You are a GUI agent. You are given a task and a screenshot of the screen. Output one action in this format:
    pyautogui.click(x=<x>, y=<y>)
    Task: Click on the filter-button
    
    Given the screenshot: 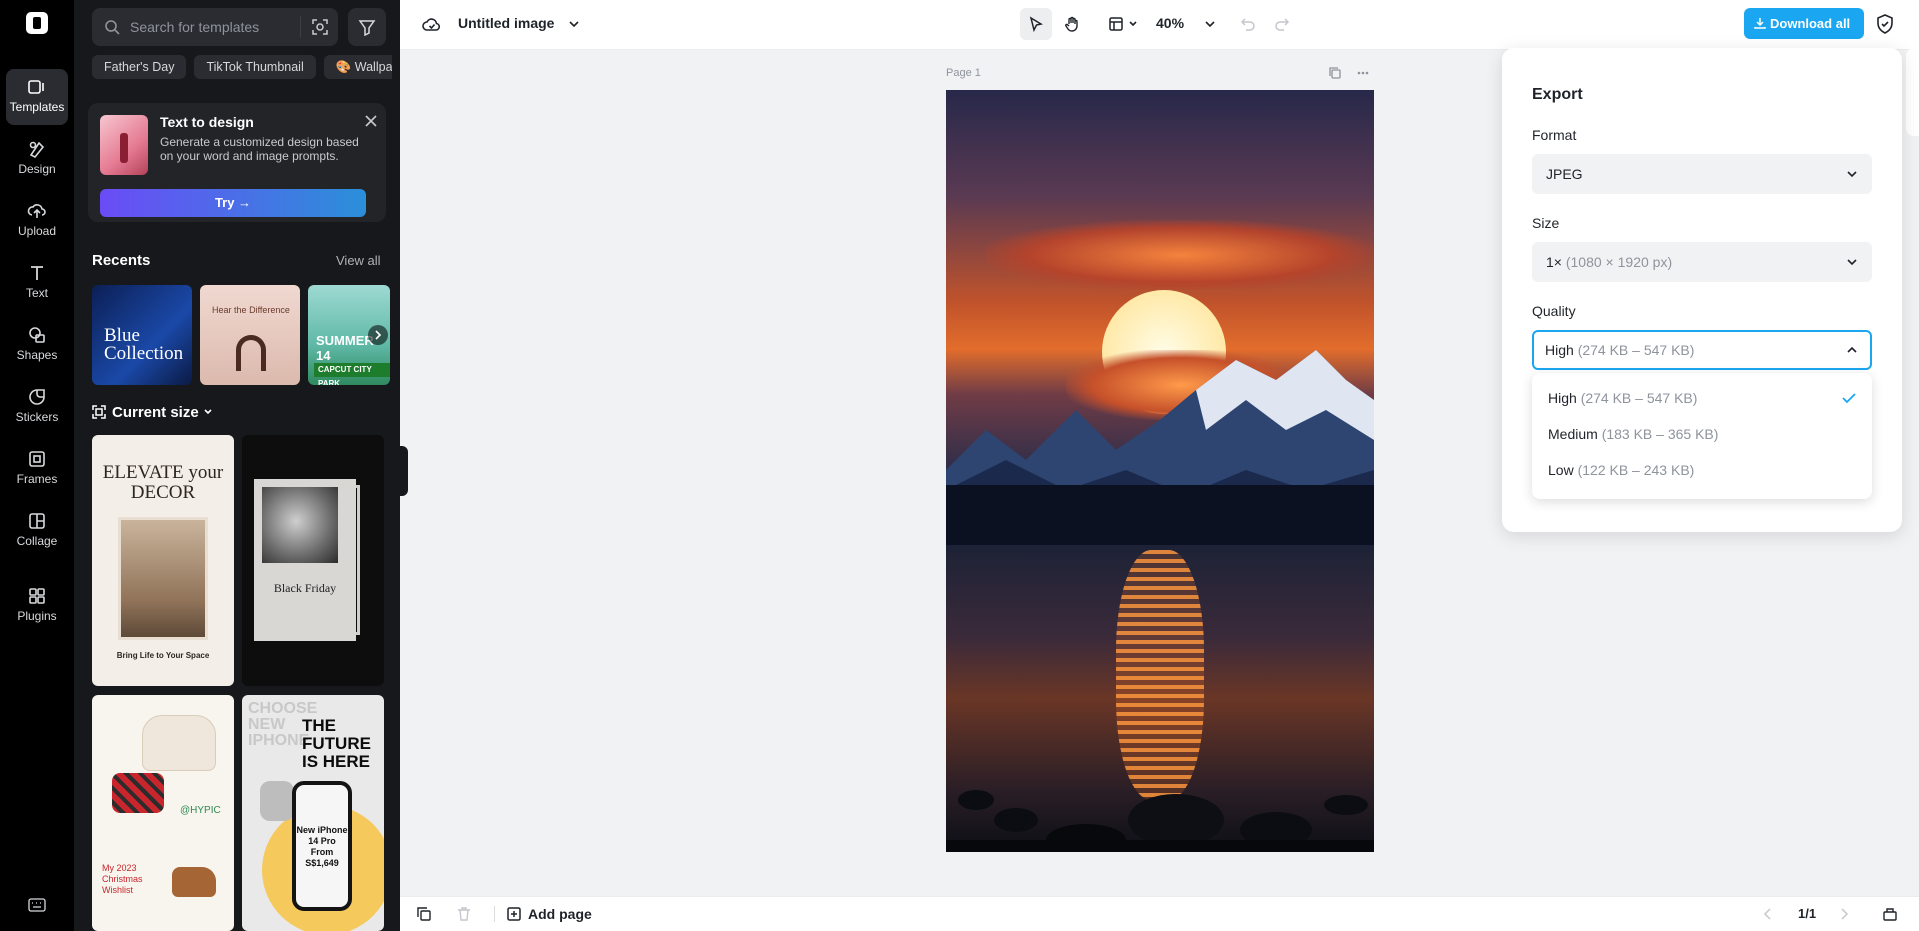 What is the action you would take?
    pyautogui.click(x=367, y=27)
    